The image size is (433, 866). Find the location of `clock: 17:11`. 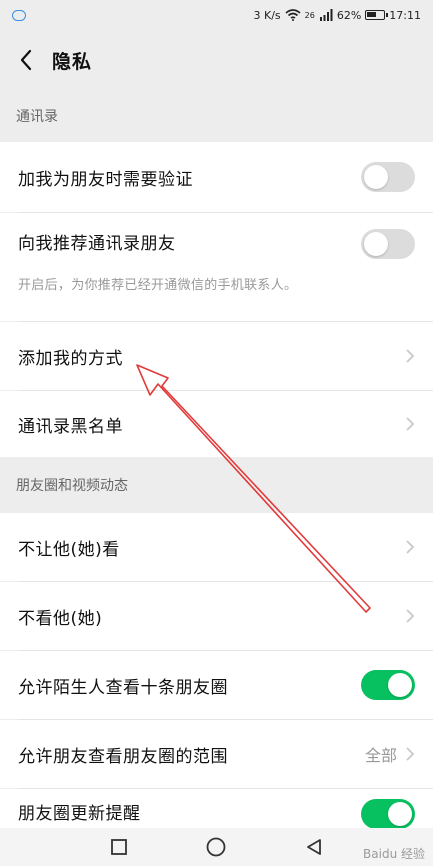

clock: 17:11 is located at coordinates (405, 15).